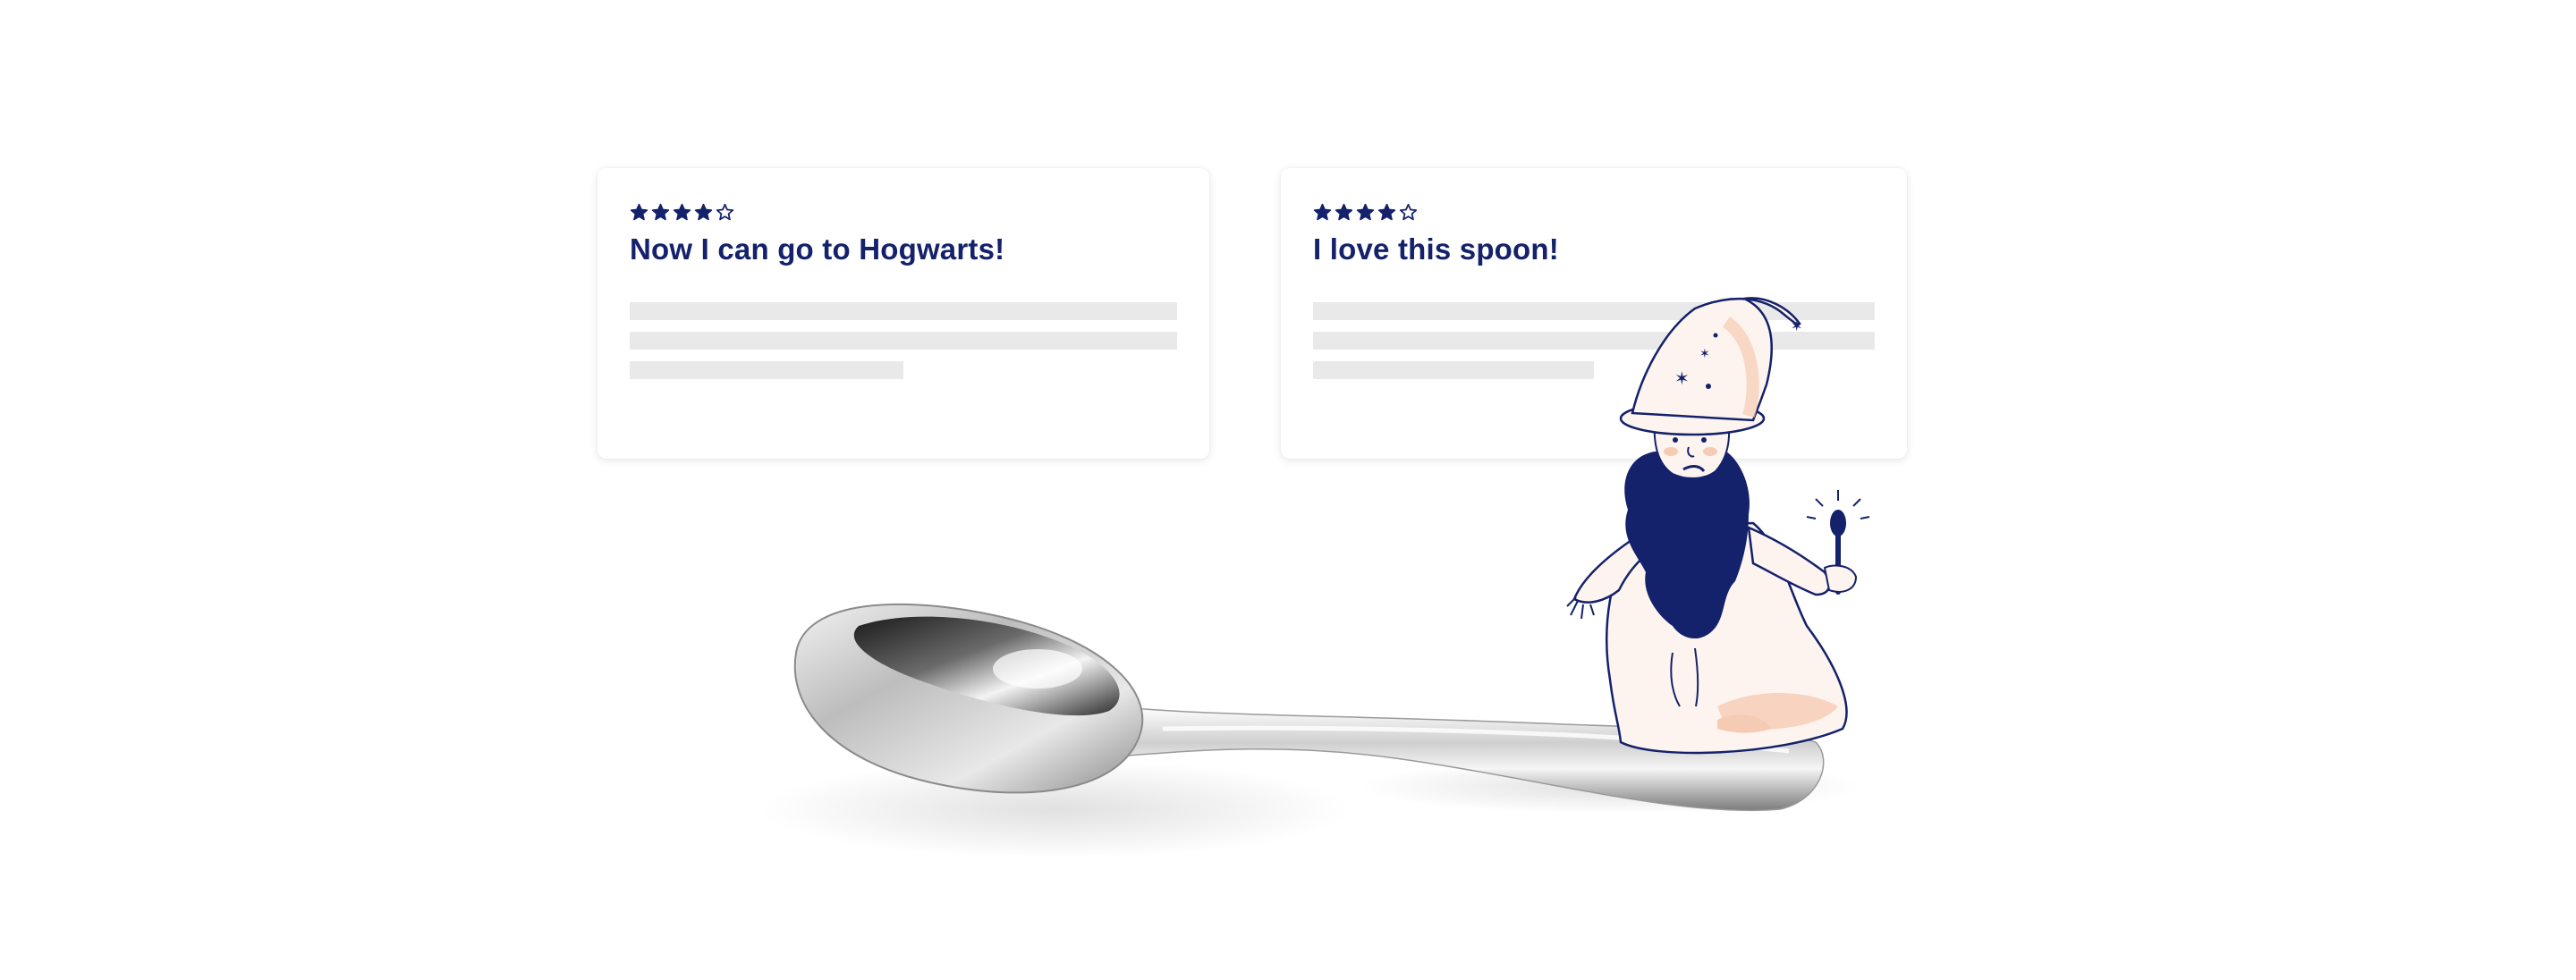  I want to click on review-title: Now I can go to Hogwarts!, so click(817, 249).